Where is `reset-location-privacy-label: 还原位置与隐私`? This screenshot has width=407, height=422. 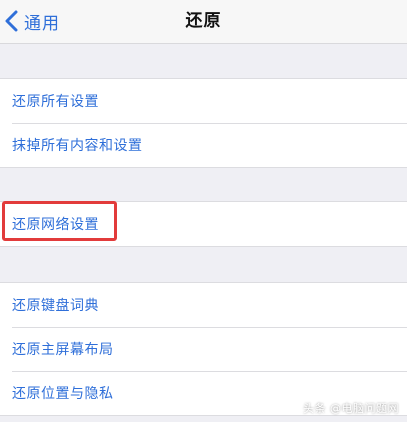
reset-location-privacy-label: 还原位置与隐私 is located at coordinates (63, 394).